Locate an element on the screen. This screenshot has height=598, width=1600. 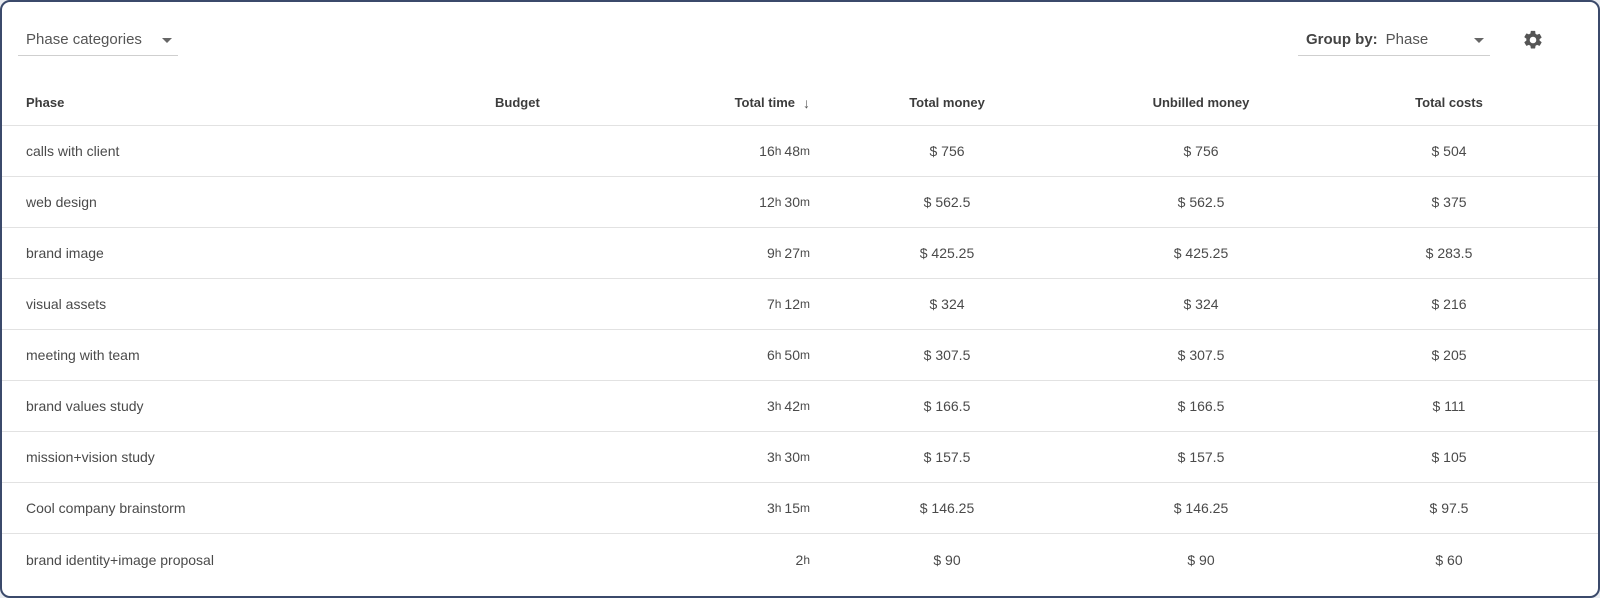
unbilled-money-value: $ 307.5 is located at coordinates (1201, 355).